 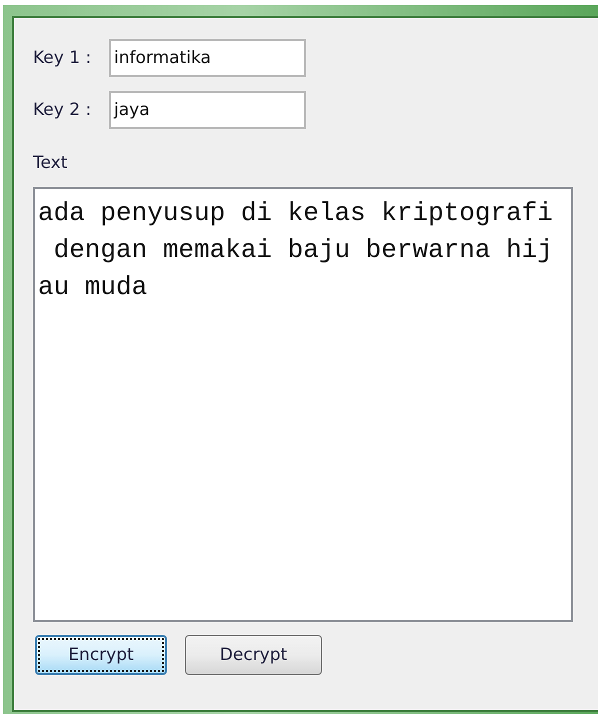 I want to click on key-field: jaya, so click(x=207, y=110).